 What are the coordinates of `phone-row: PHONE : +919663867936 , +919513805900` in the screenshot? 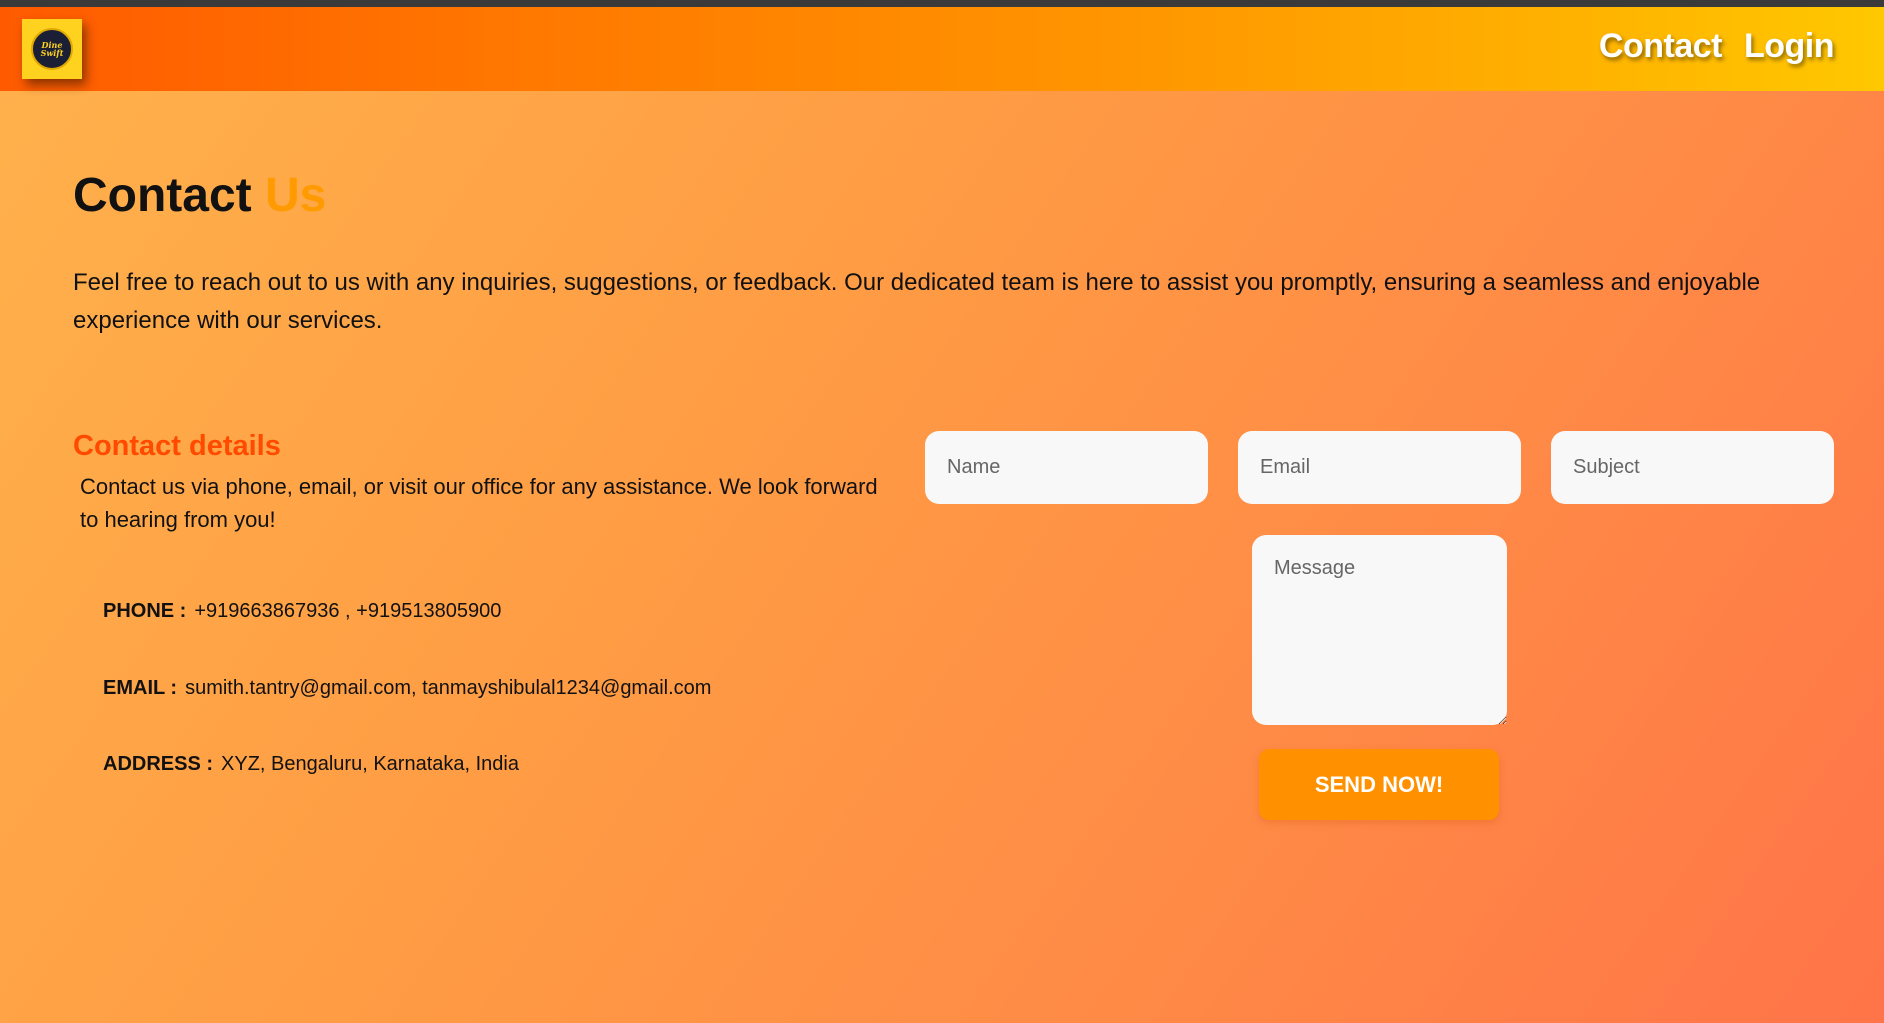 It's located at (302, 611).